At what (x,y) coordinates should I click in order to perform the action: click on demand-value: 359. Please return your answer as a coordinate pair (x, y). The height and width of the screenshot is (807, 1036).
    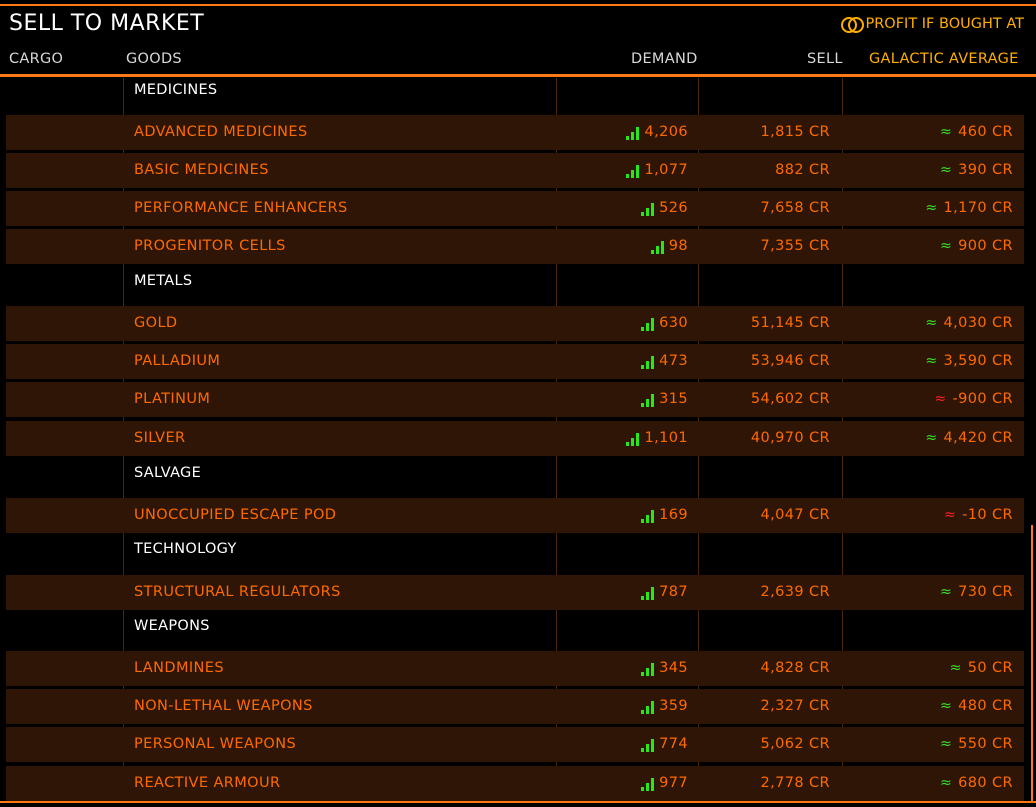
    Looking at the image, I should click on (673, 706).